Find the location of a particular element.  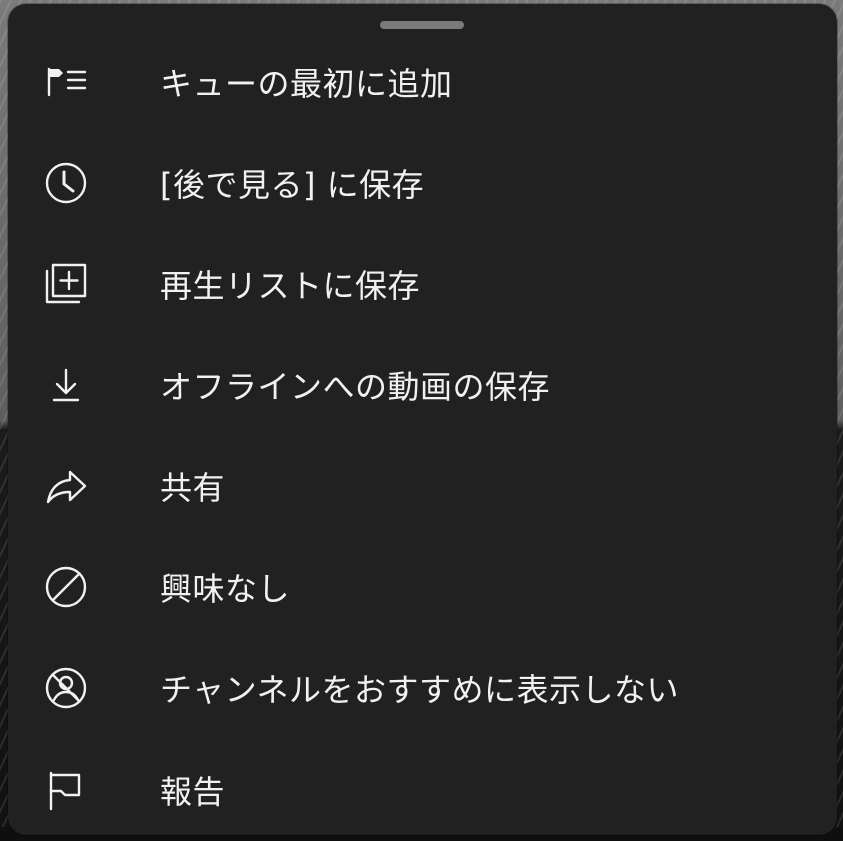

menu-item-label: 興味なし is located at coordinates (225, 588).